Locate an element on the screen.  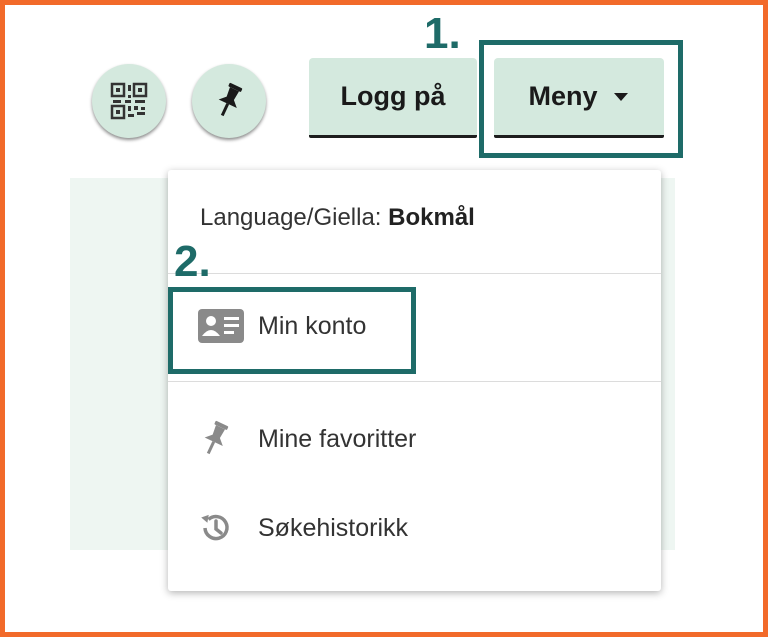
qr-code-button is located at coordinates (129, 101).